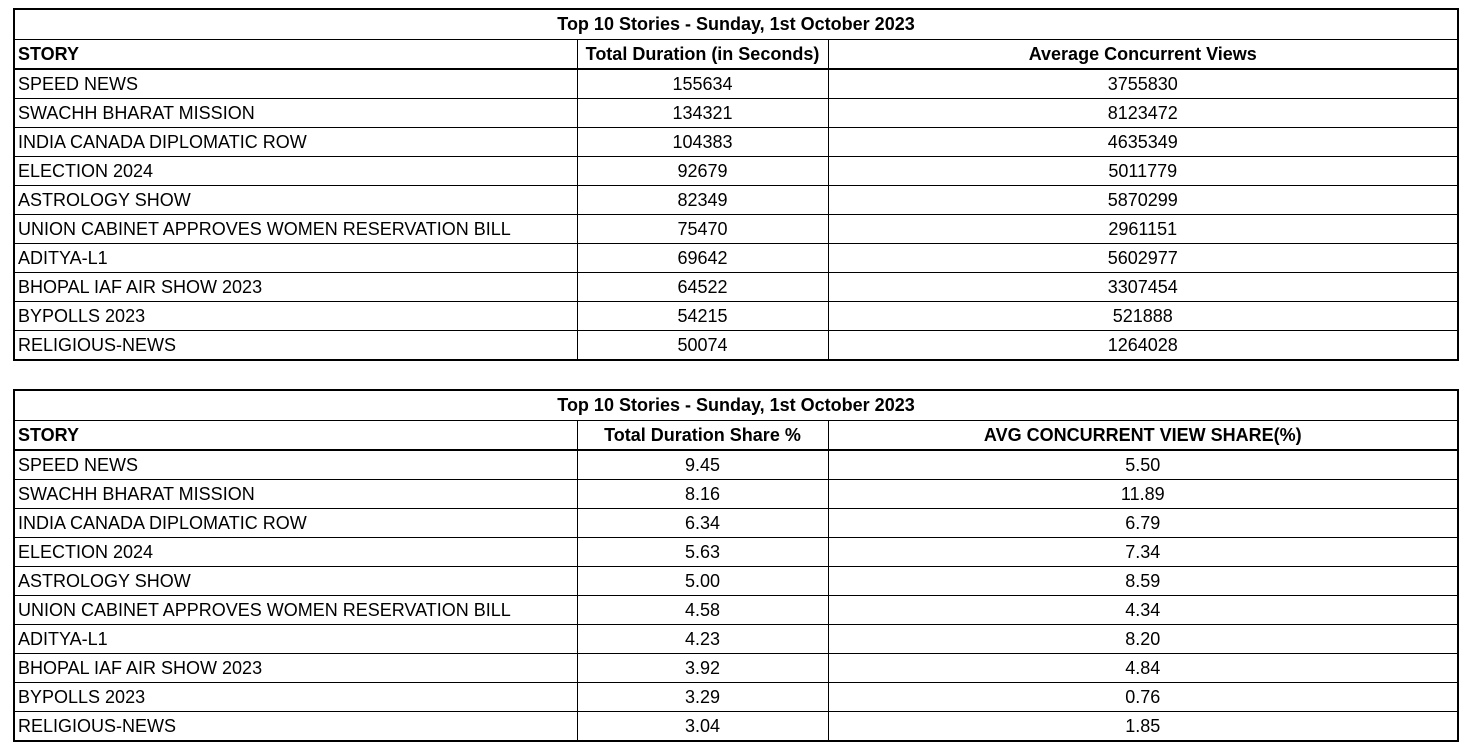 Image resolution: width=1472 pixels, height=746 pixels. What do you see at coordinates (702, 523) in the screenshot?
I see `value-cell-1: 6.34` at bounding box center [702, 523].